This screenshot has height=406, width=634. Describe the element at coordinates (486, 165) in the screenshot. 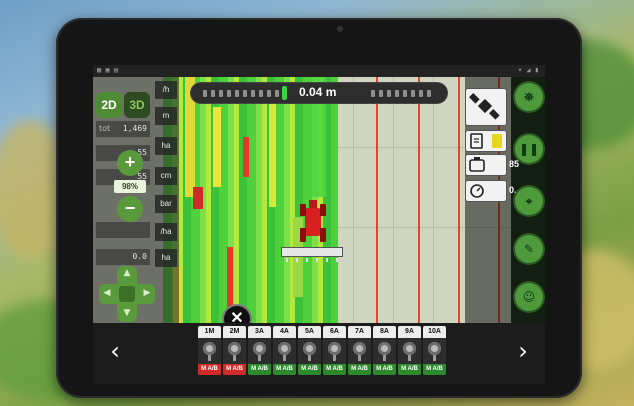

I see `tank-level` at that location.